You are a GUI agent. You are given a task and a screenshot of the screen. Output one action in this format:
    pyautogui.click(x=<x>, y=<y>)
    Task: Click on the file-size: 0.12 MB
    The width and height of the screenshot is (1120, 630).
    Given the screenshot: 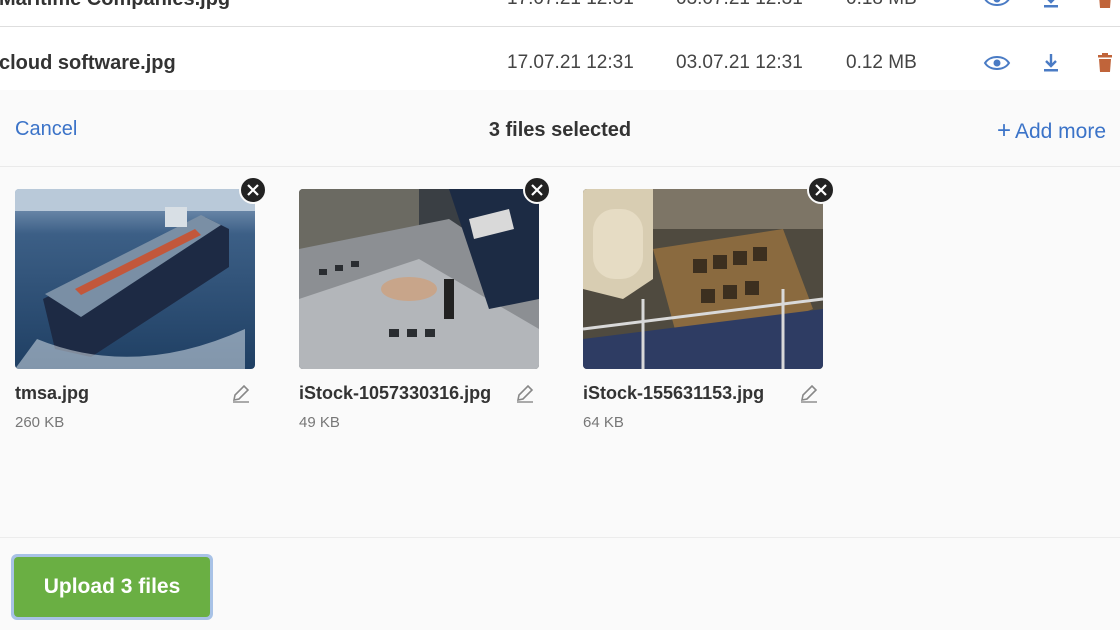 What is the action you would take?
    pyautogui.click(x=881, y=62)
    